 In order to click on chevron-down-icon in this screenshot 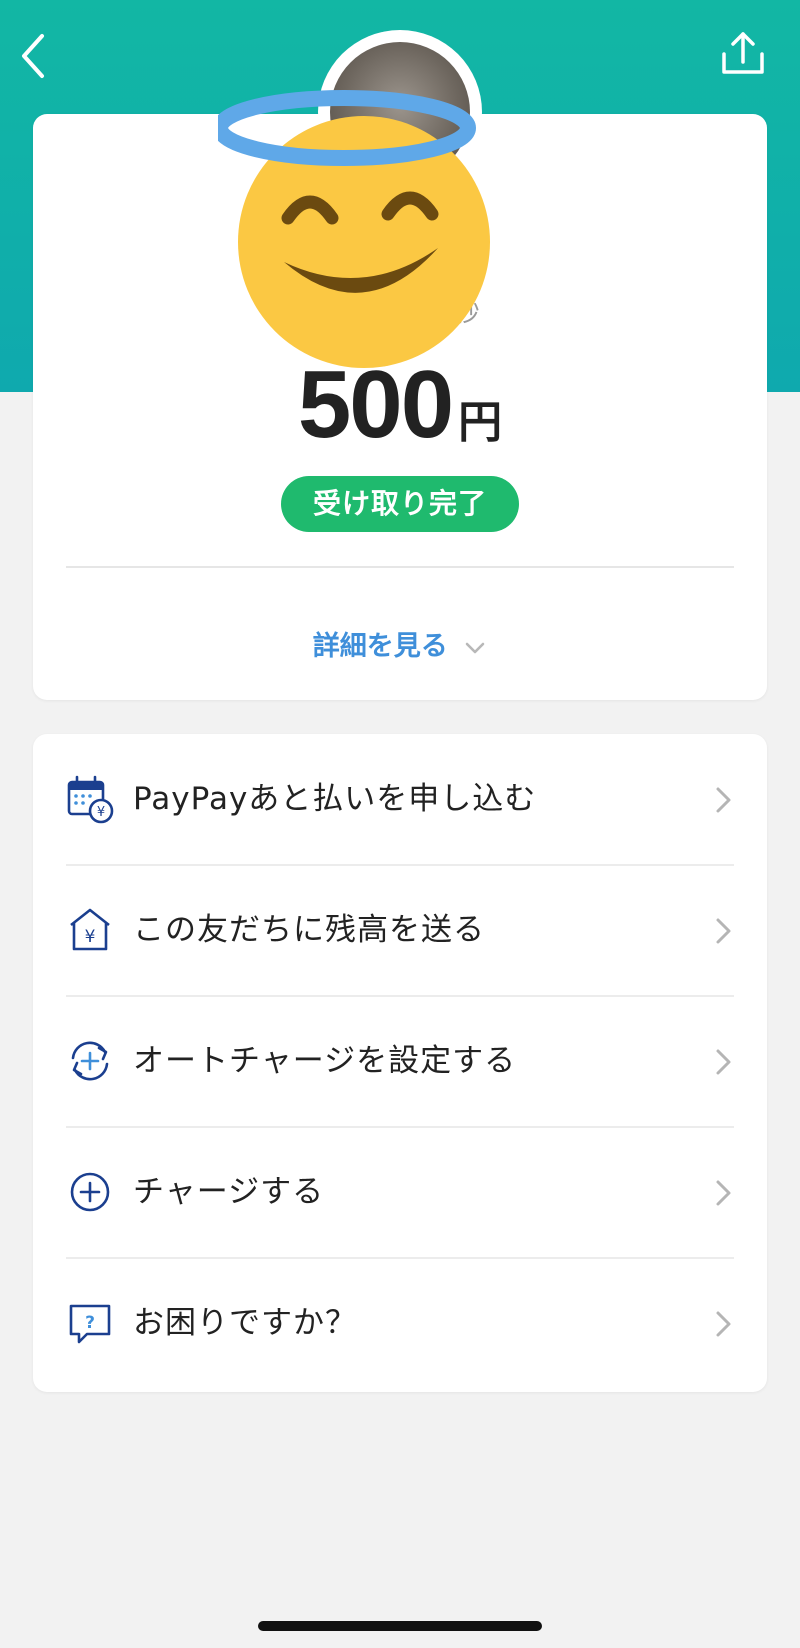, I will do `click(475, 647)`.